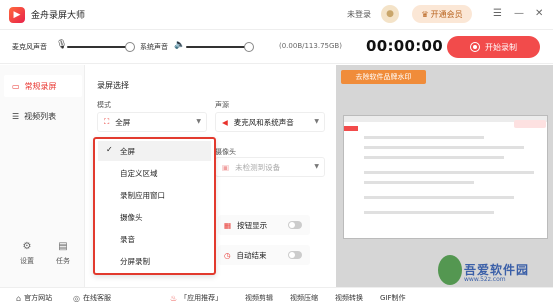 This screenshot has height=308, width=553. What do you see at coordinates (222, 105) in the screenshot?
I see `audio-source-label: 声源` at bounding box center [222, 105].